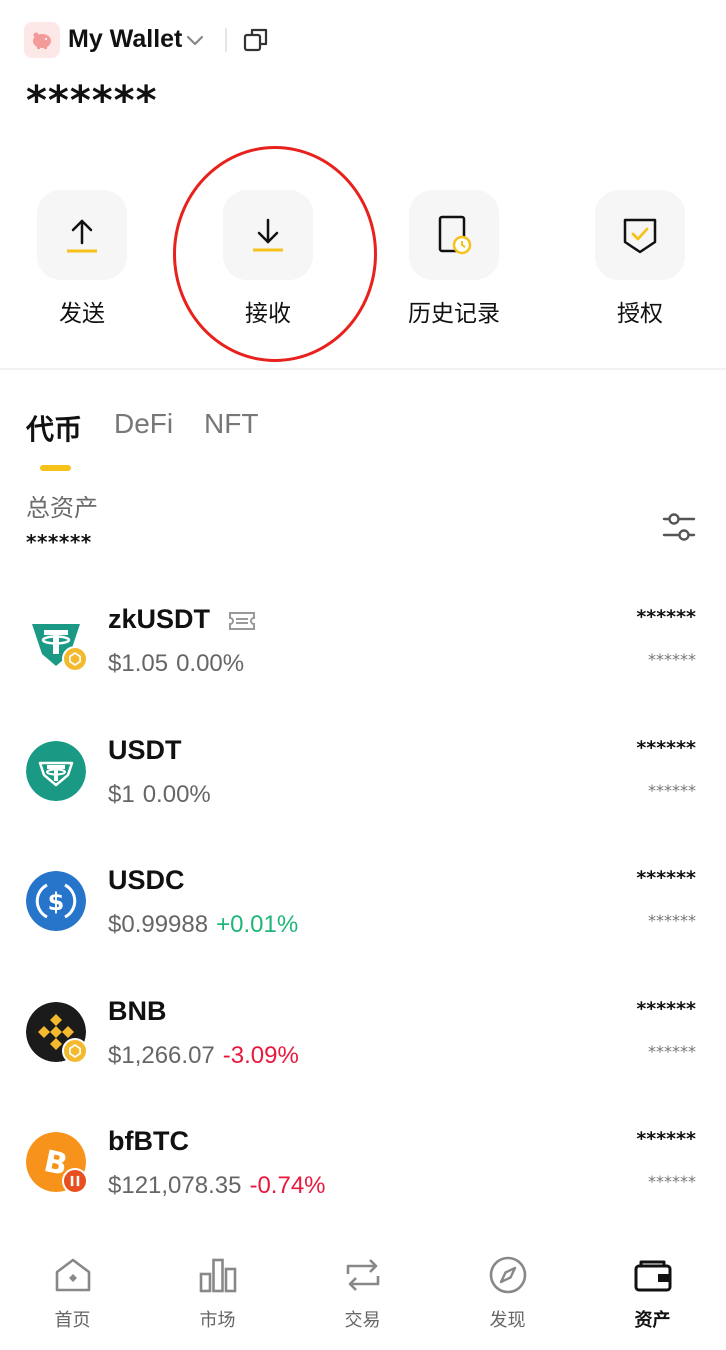 This screenshot has width=726, height=1350. I want to click on chevron-down-icon, so click(195, 41).